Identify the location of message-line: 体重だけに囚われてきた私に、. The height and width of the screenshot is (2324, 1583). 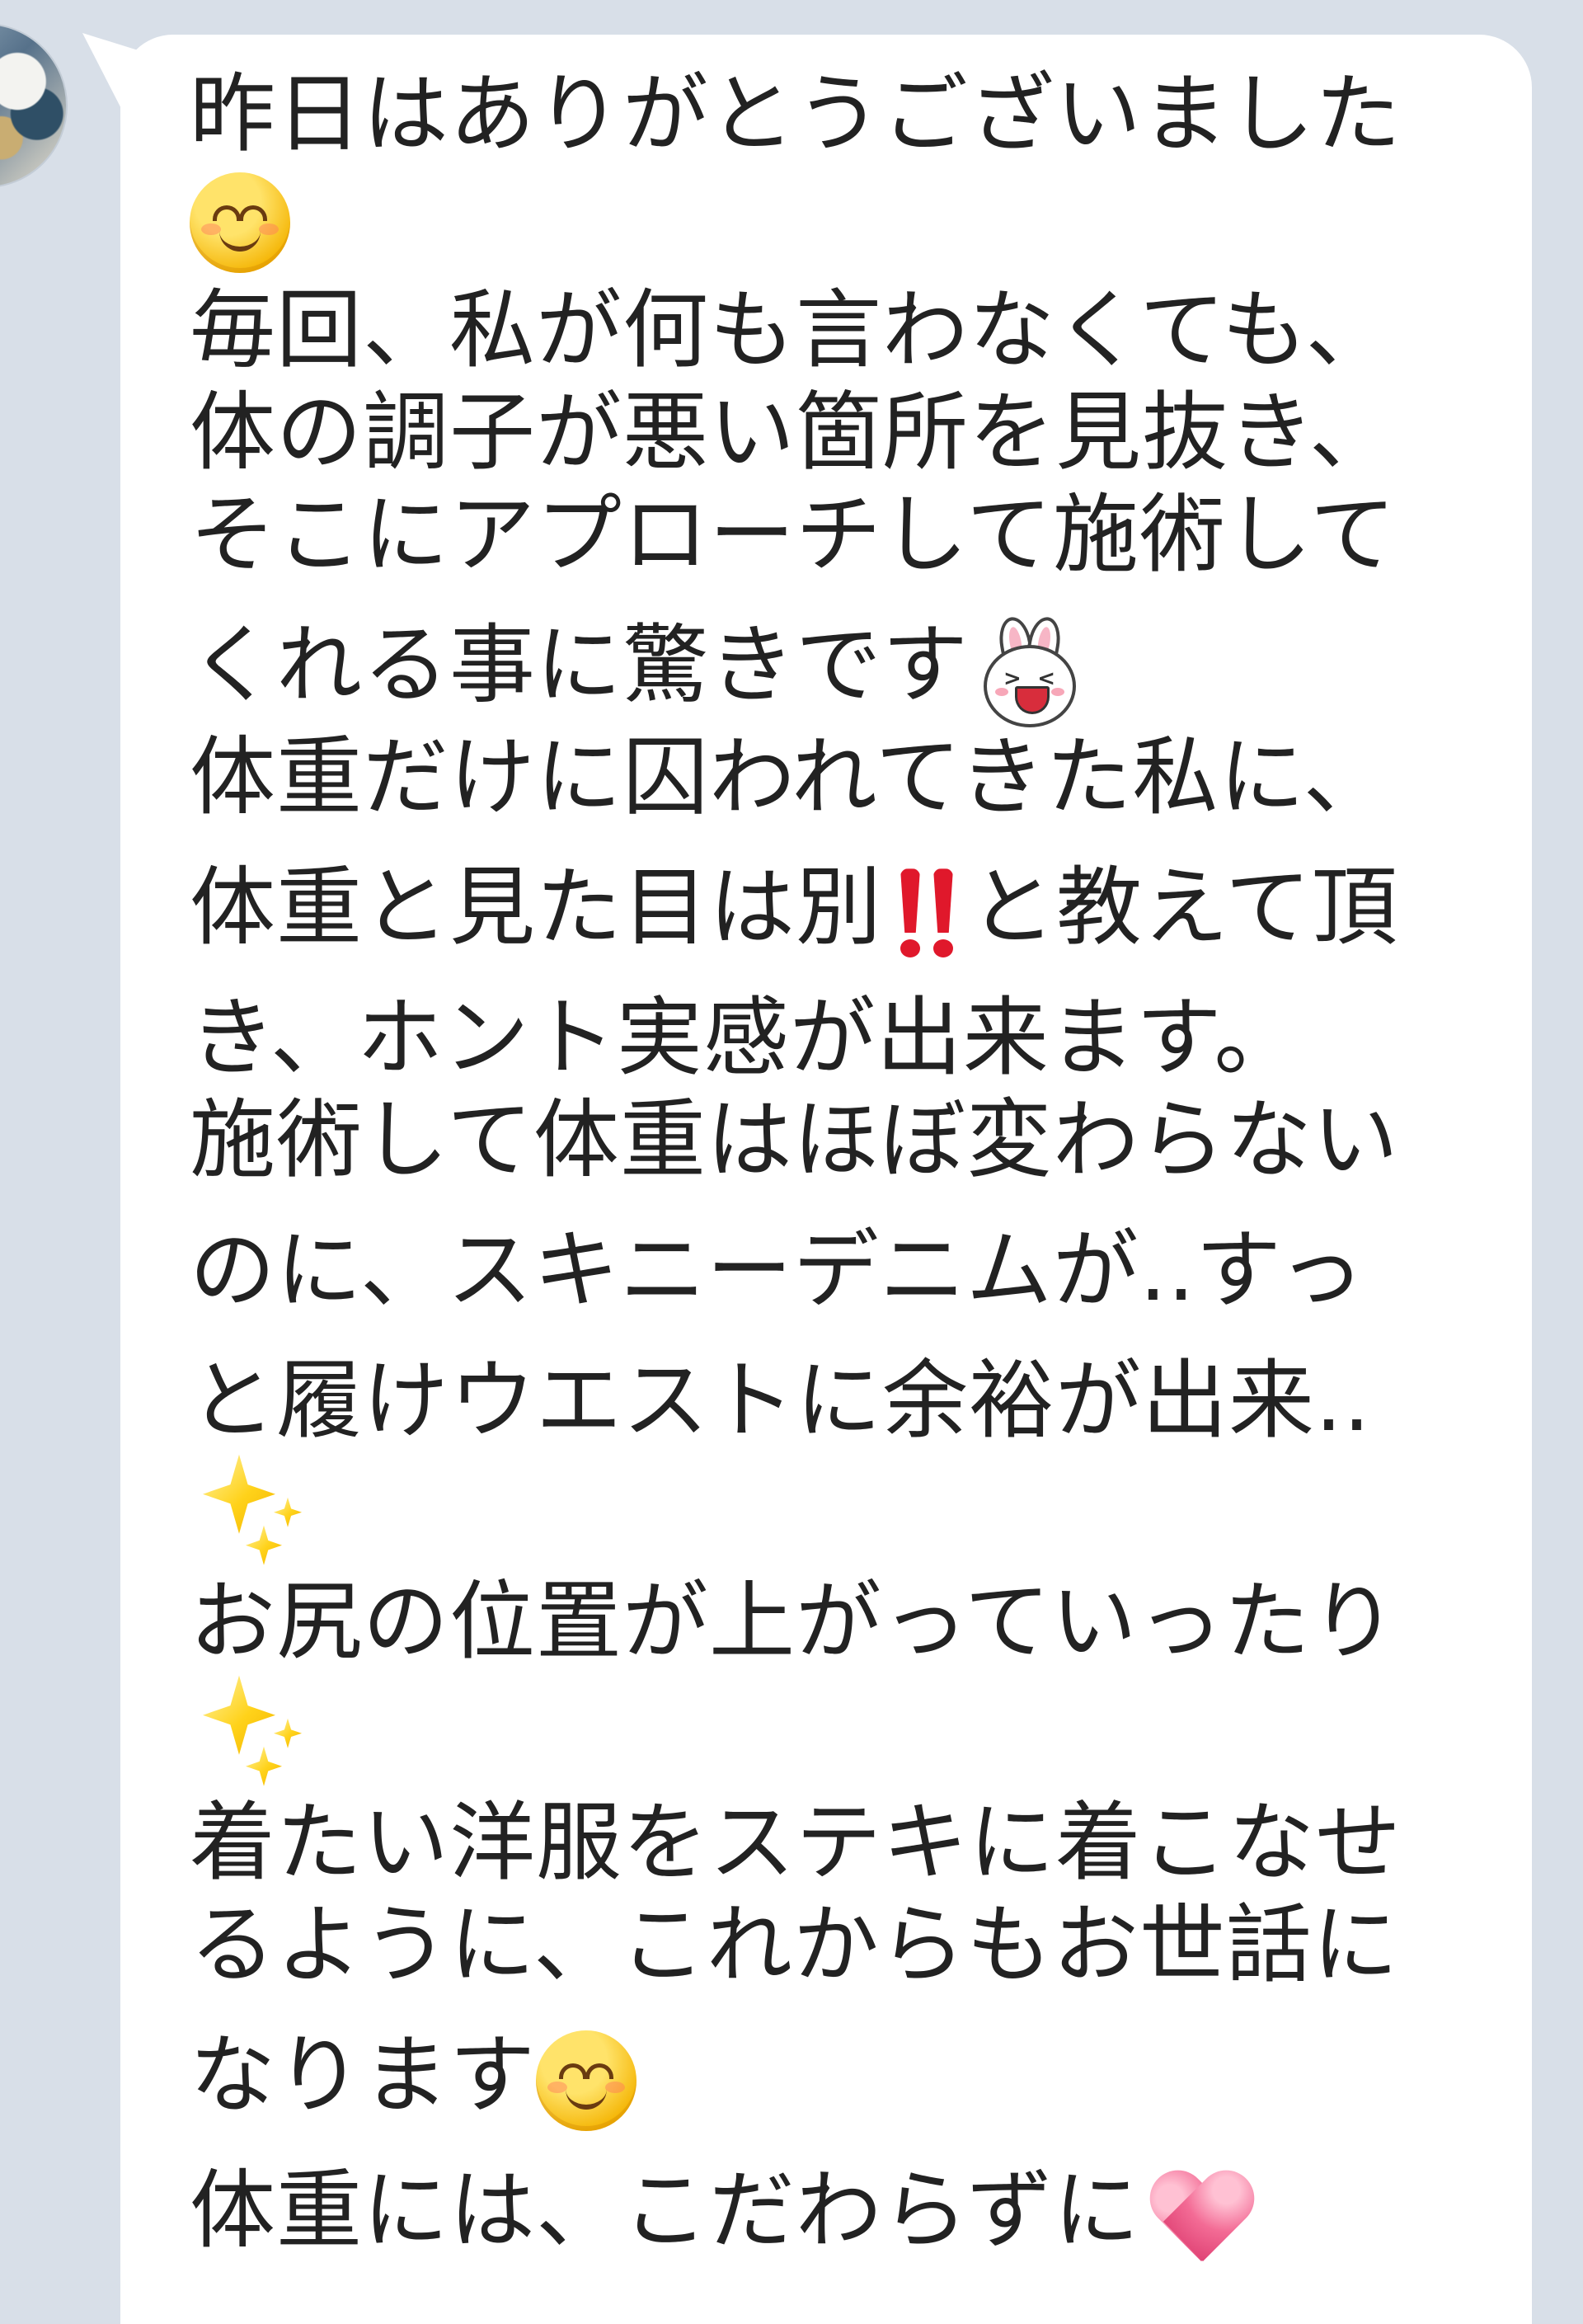
(790, 776).